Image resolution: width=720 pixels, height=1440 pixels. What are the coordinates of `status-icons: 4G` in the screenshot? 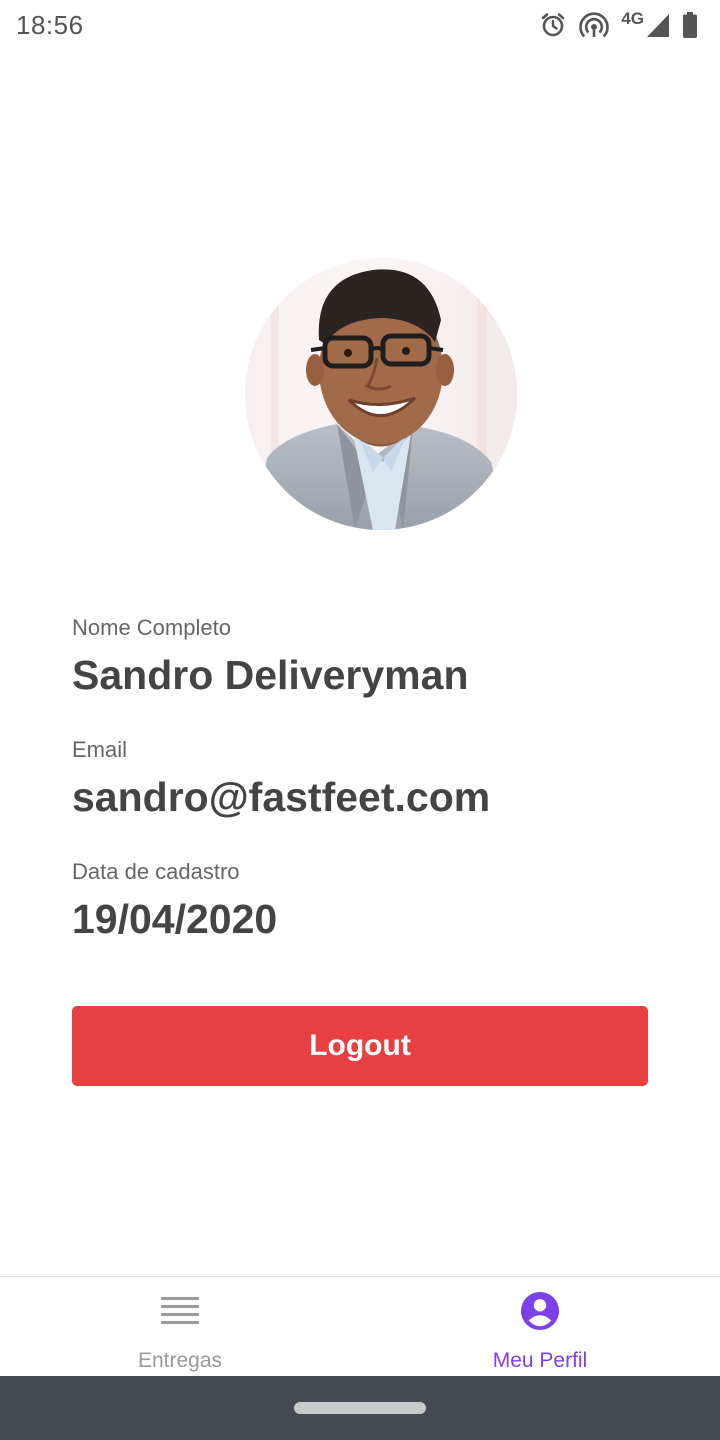 It's located at (618, 24).